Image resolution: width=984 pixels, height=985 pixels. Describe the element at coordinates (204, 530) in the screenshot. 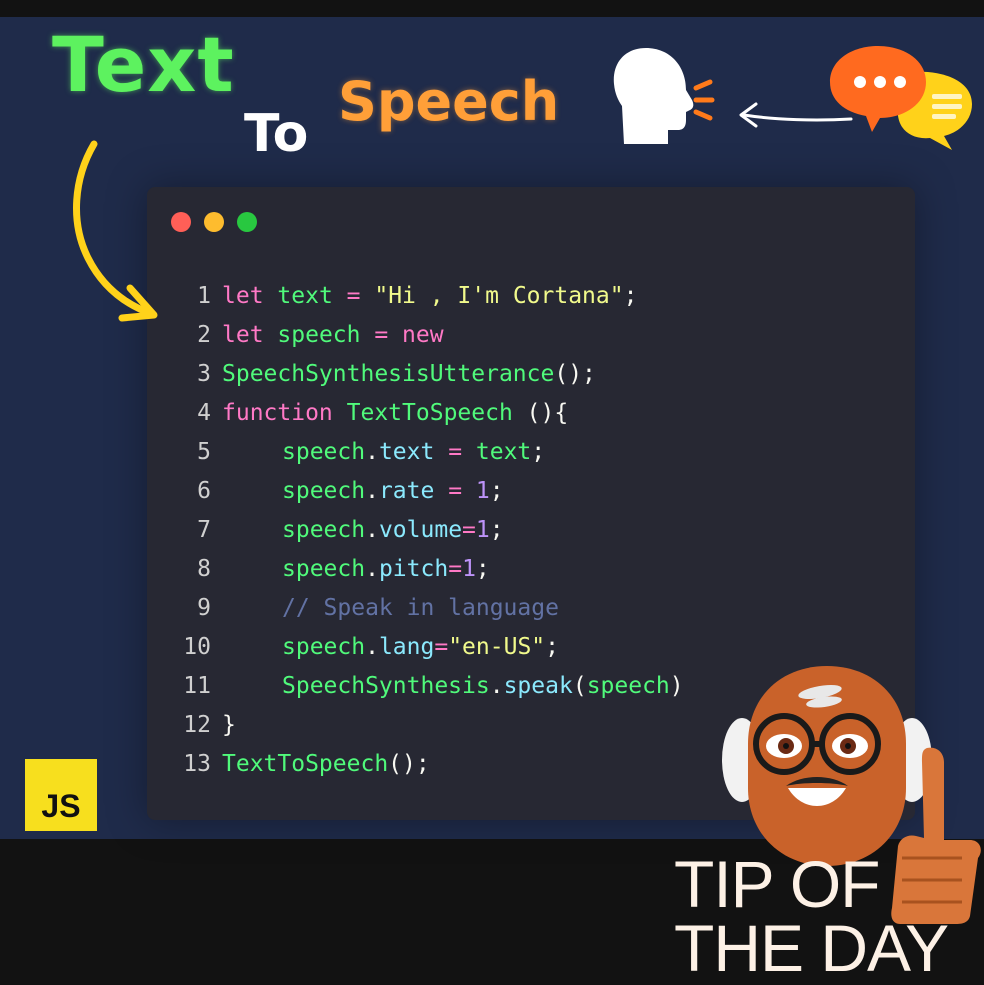

I see `line-number: 7` at that location.